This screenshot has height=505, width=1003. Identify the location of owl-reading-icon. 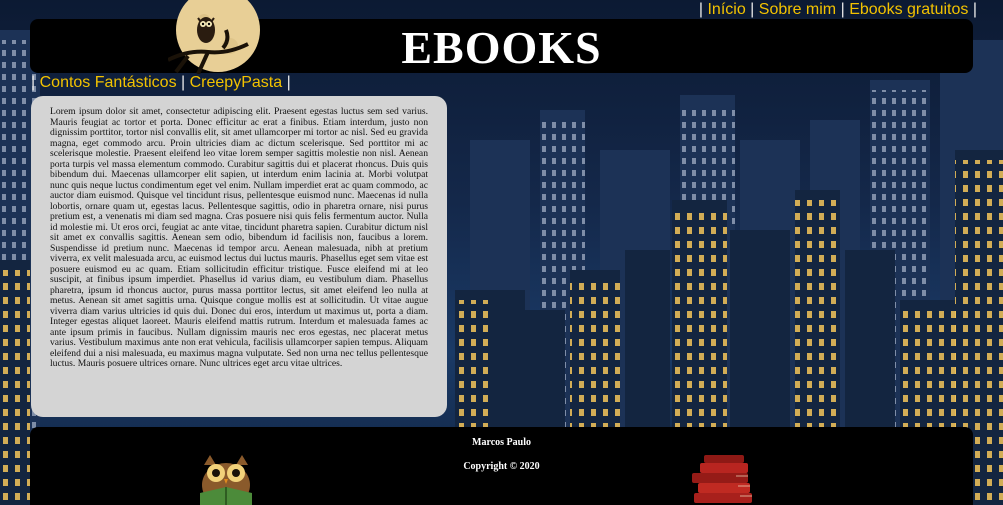
(226, 480).